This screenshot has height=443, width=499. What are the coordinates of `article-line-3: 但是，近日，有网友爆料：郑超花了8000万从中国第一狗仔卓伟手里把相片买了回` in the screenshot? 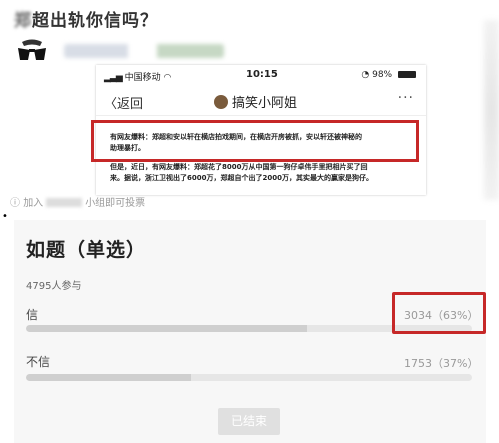 It's located at (239, 167).